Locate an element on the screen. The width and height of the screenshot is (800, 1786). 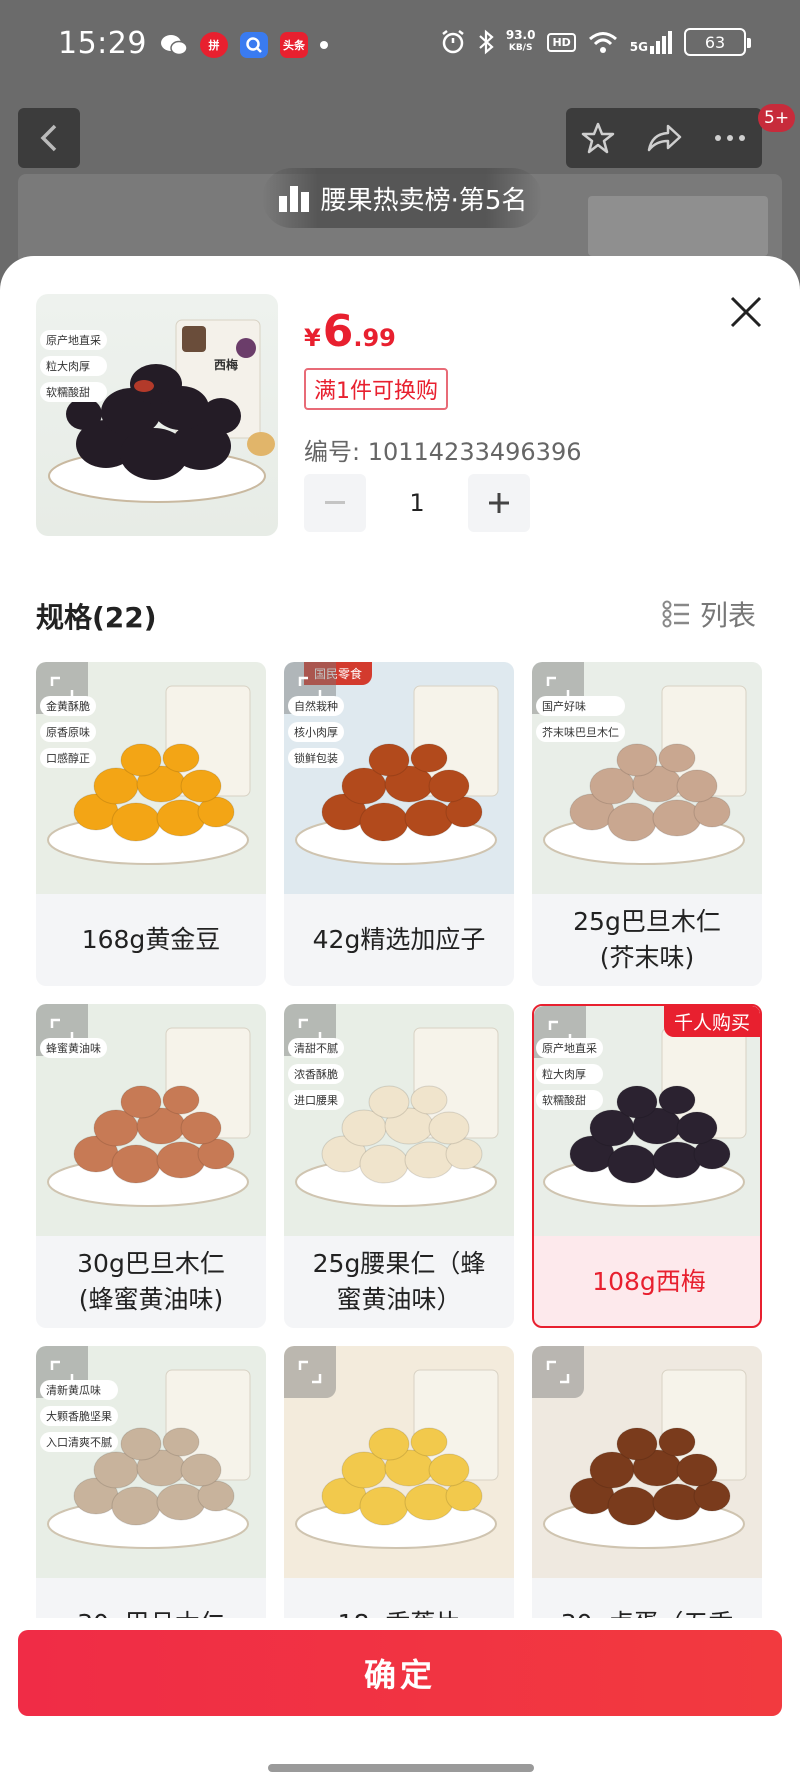
spec-option-tag: 国产好味 is located at coordinates (580, 706).